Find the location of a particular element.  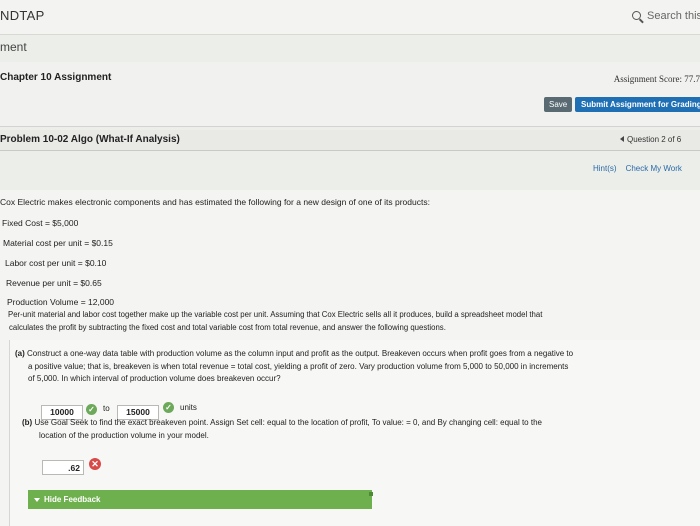

prev-arrow-icon is located at coordinates (622, 139).